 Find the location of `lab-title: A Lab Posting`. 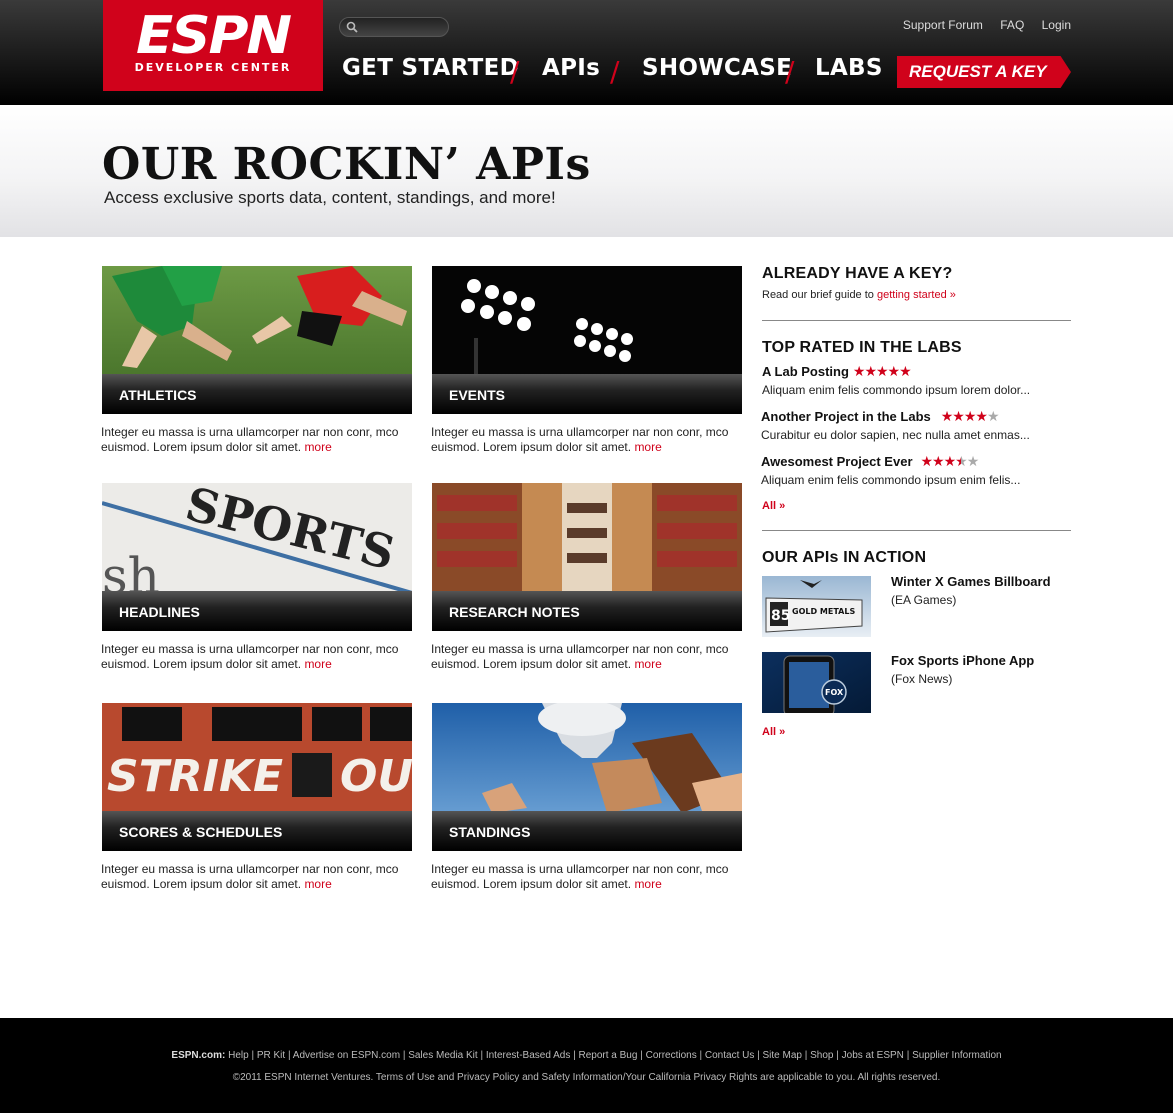

lab-title: A Lab Posting is located at coordinates (805, 371).